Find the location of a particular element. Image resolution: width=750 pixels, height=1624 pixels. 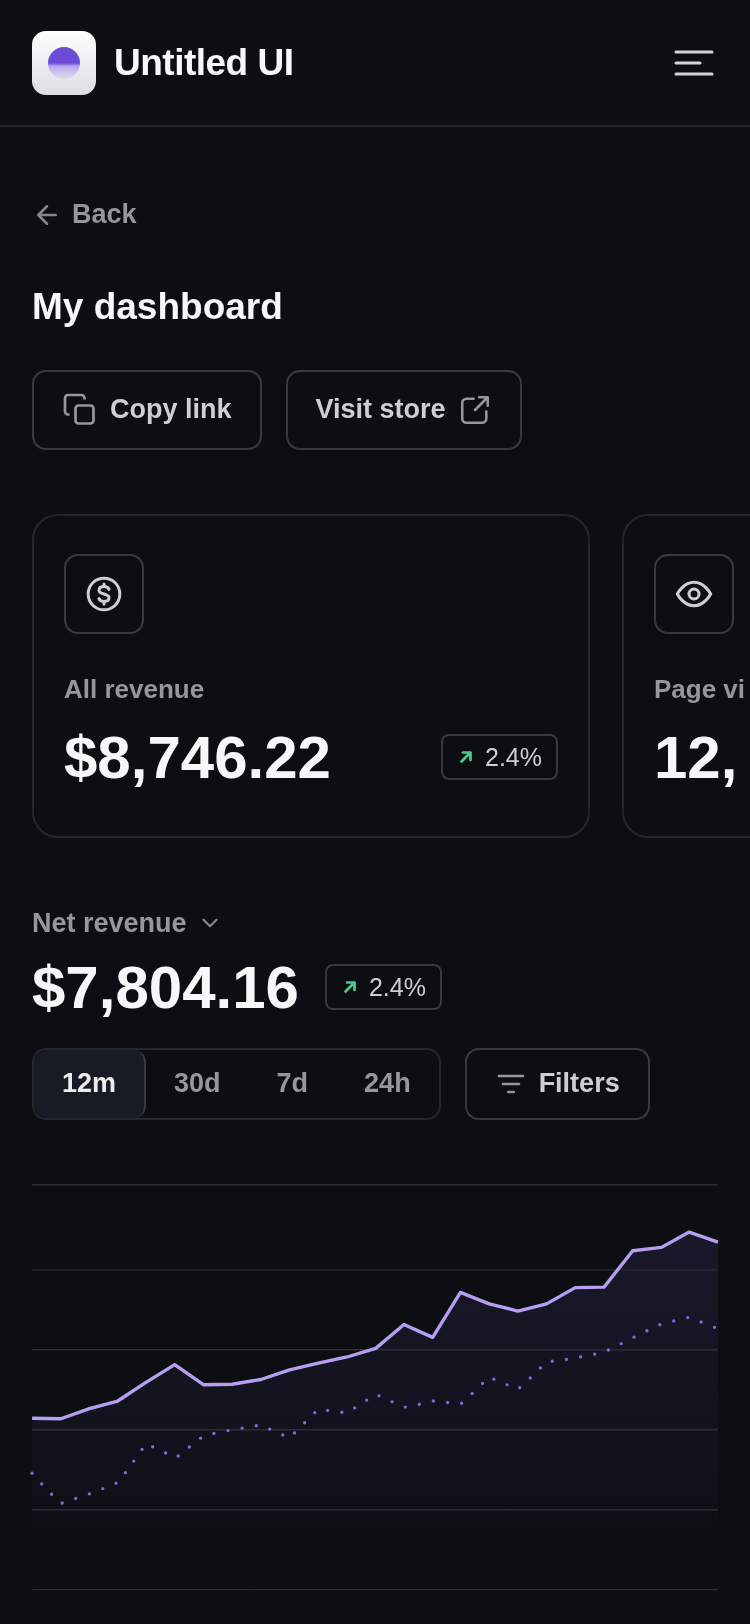

back-link: Back is located at coordinates (84, 214).